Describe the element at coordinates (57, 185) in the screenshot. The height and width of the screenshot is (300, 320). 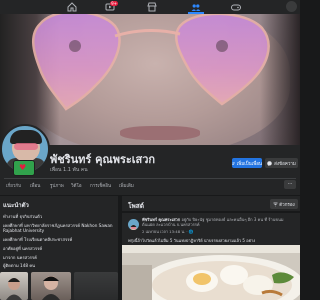
I see `tab-photos: รูปภาพ` at that location.